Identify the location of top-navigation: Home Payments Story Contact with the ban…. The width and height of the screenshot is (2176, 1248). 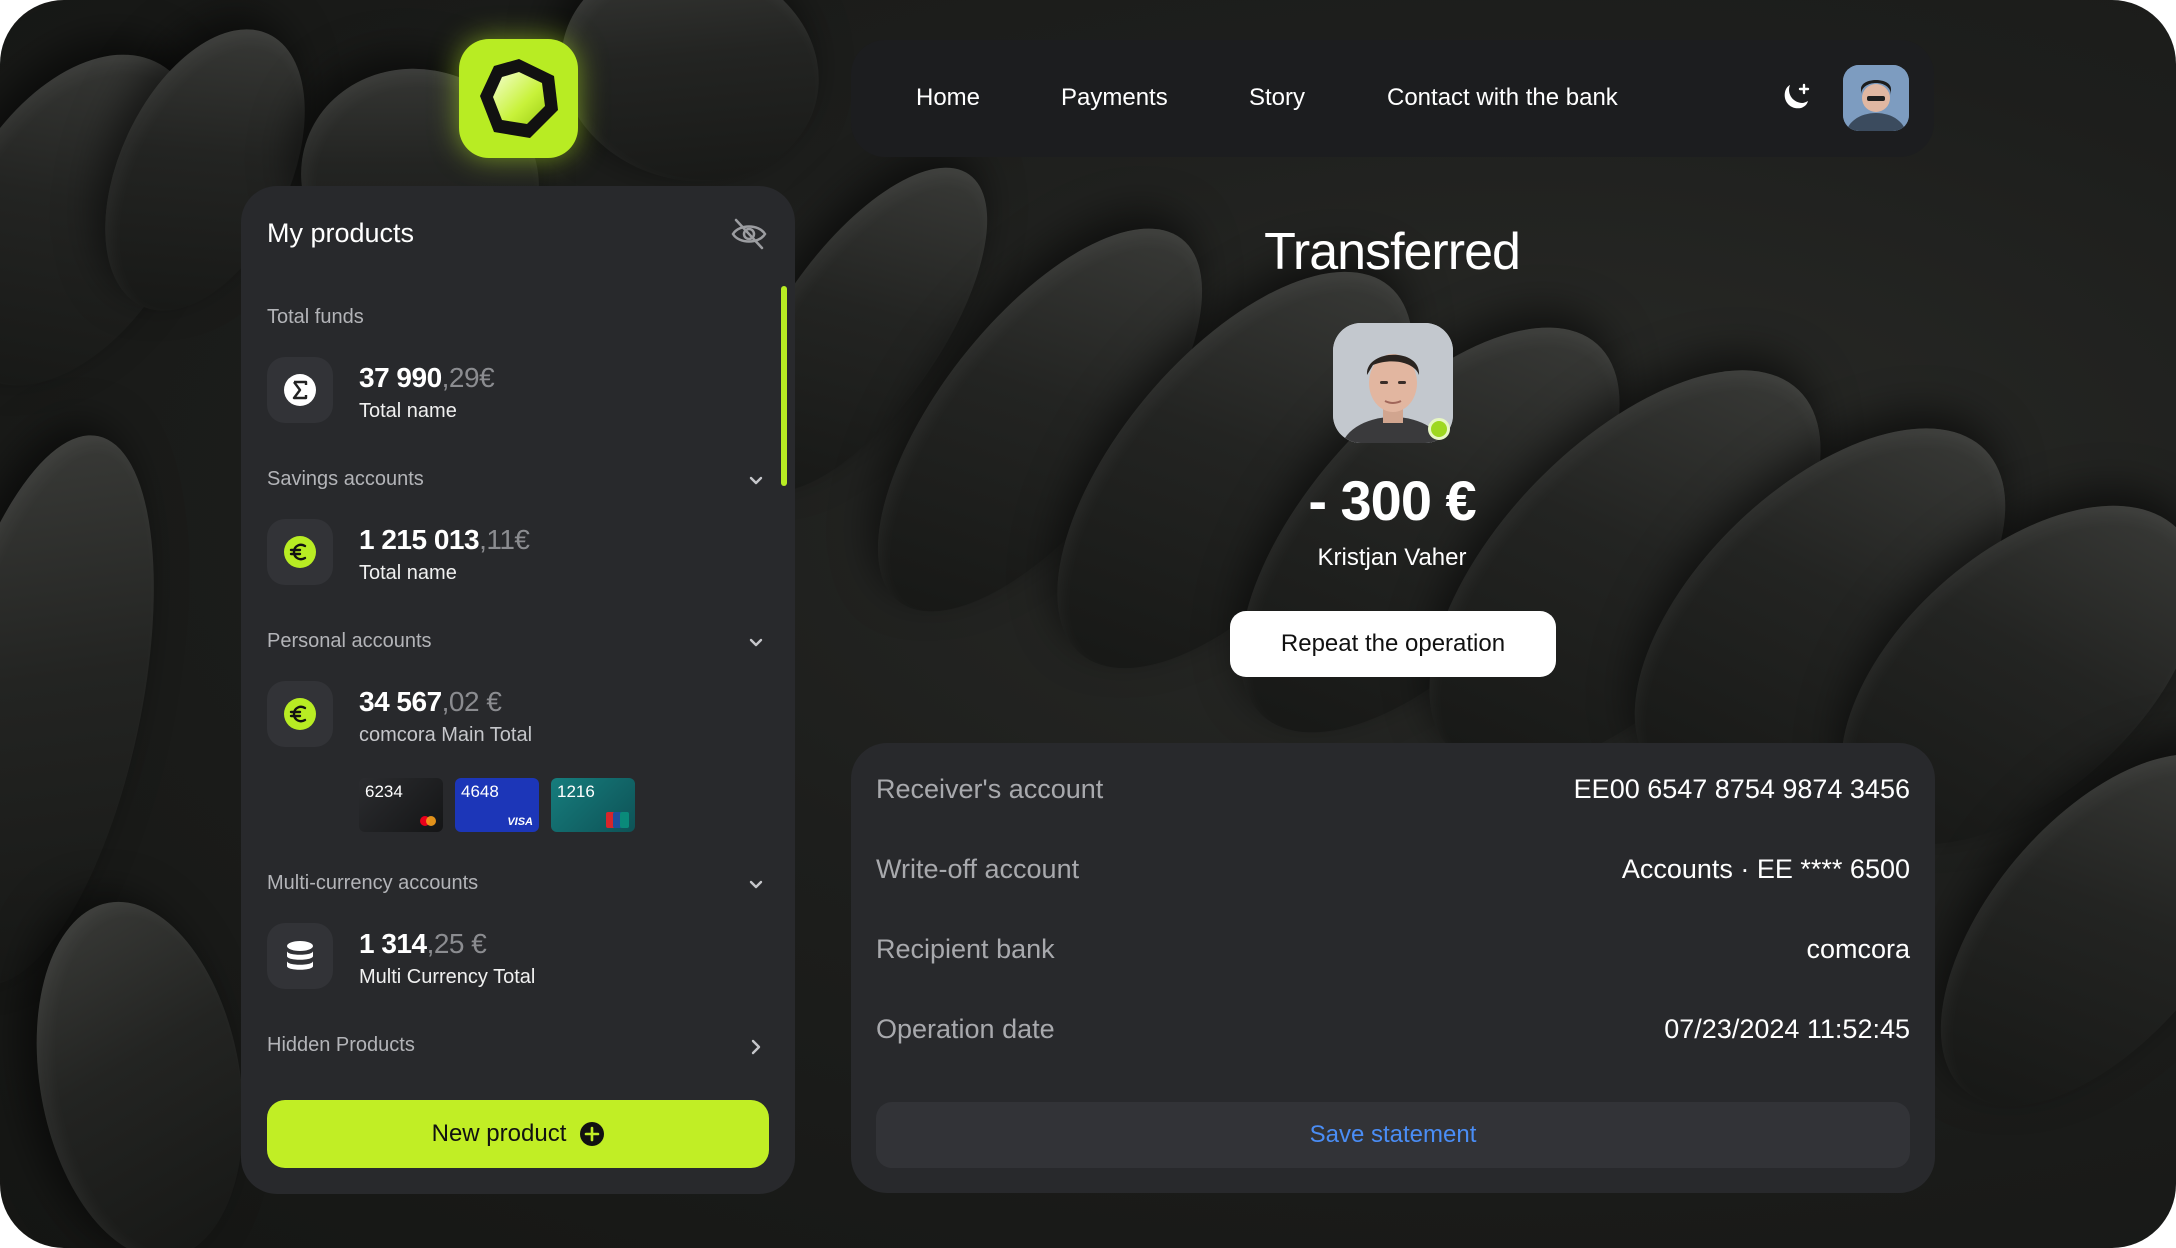
(1392, 98).